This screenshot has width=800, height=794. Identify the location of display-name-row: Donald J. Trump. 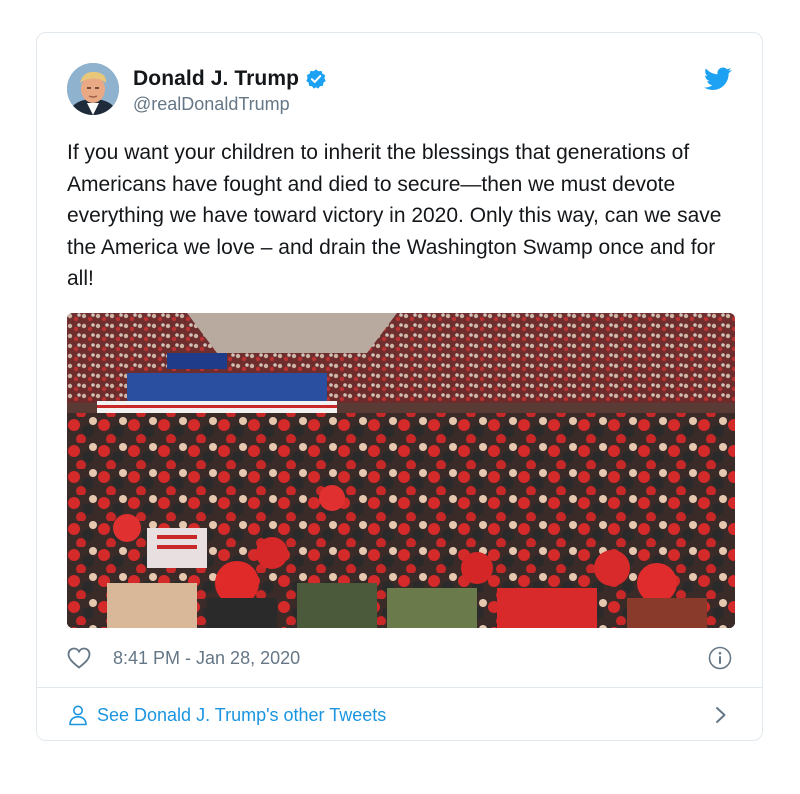
(230, 79).